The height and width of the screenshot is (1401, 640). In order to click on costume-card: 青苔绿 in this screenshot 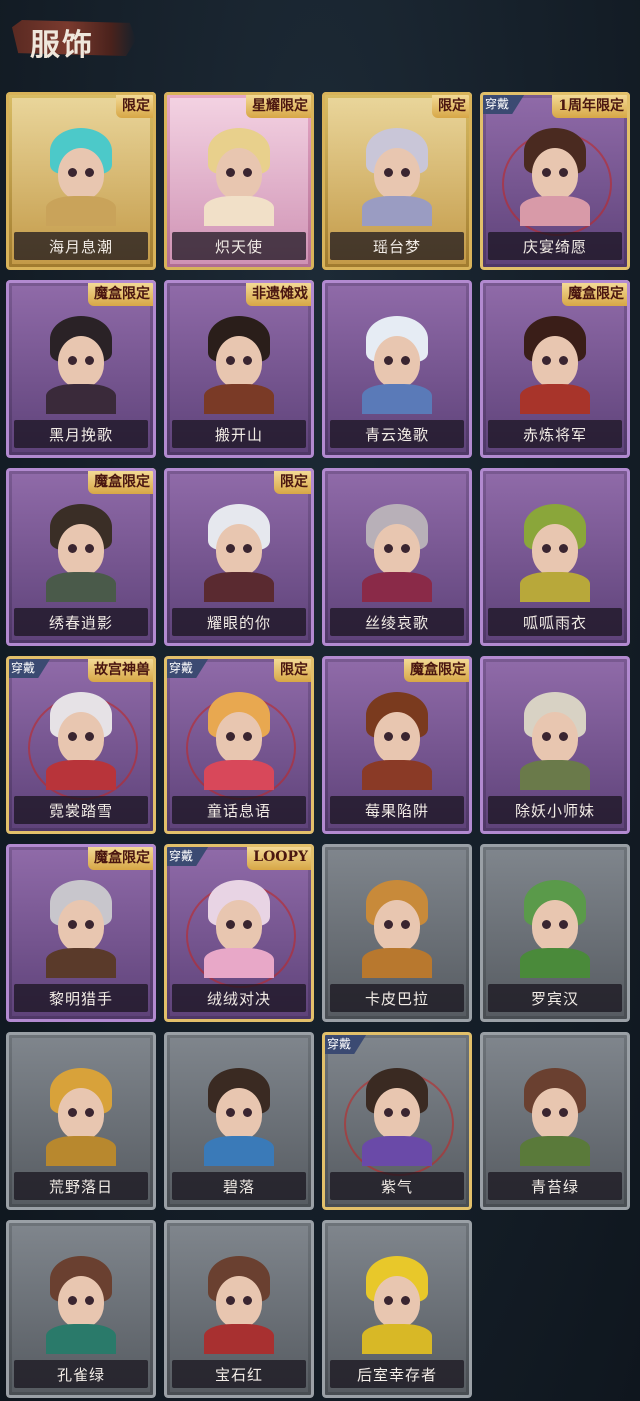, I will do `click(555, 1121)`.